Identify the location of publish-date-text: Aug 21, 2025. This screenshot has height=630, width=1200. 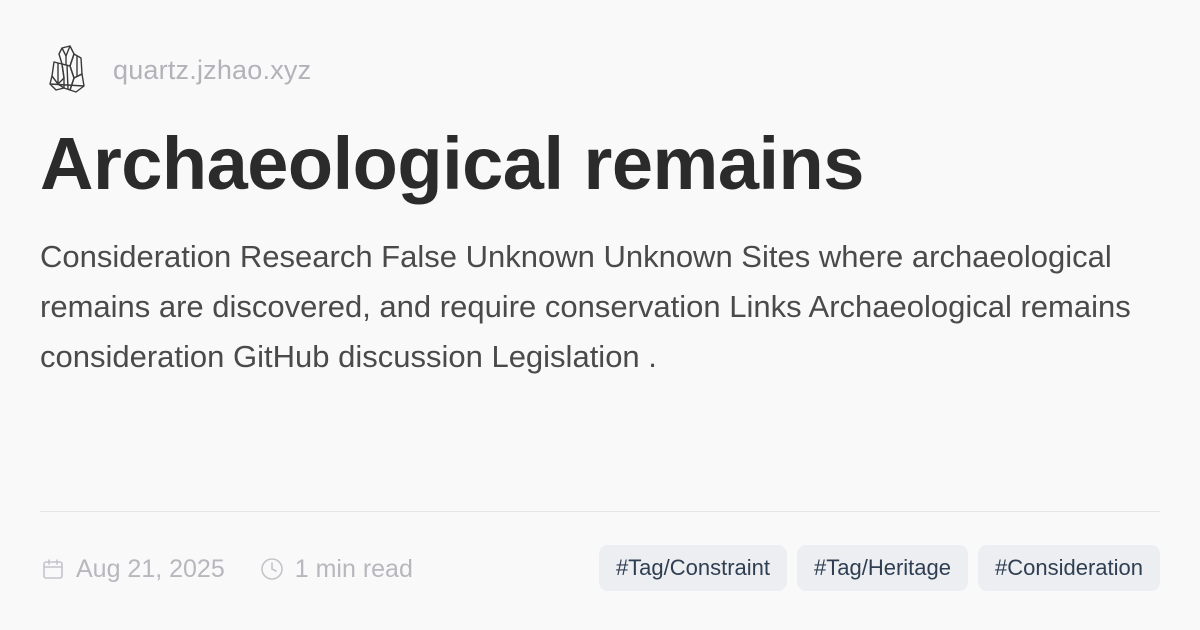
(150, 568).